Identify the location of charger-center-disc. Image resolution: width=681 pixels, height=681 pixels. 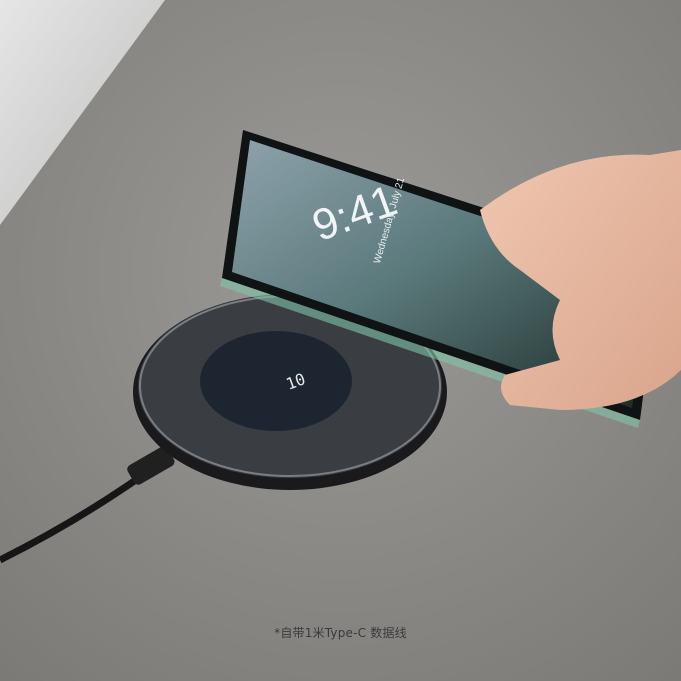
(276, 381).